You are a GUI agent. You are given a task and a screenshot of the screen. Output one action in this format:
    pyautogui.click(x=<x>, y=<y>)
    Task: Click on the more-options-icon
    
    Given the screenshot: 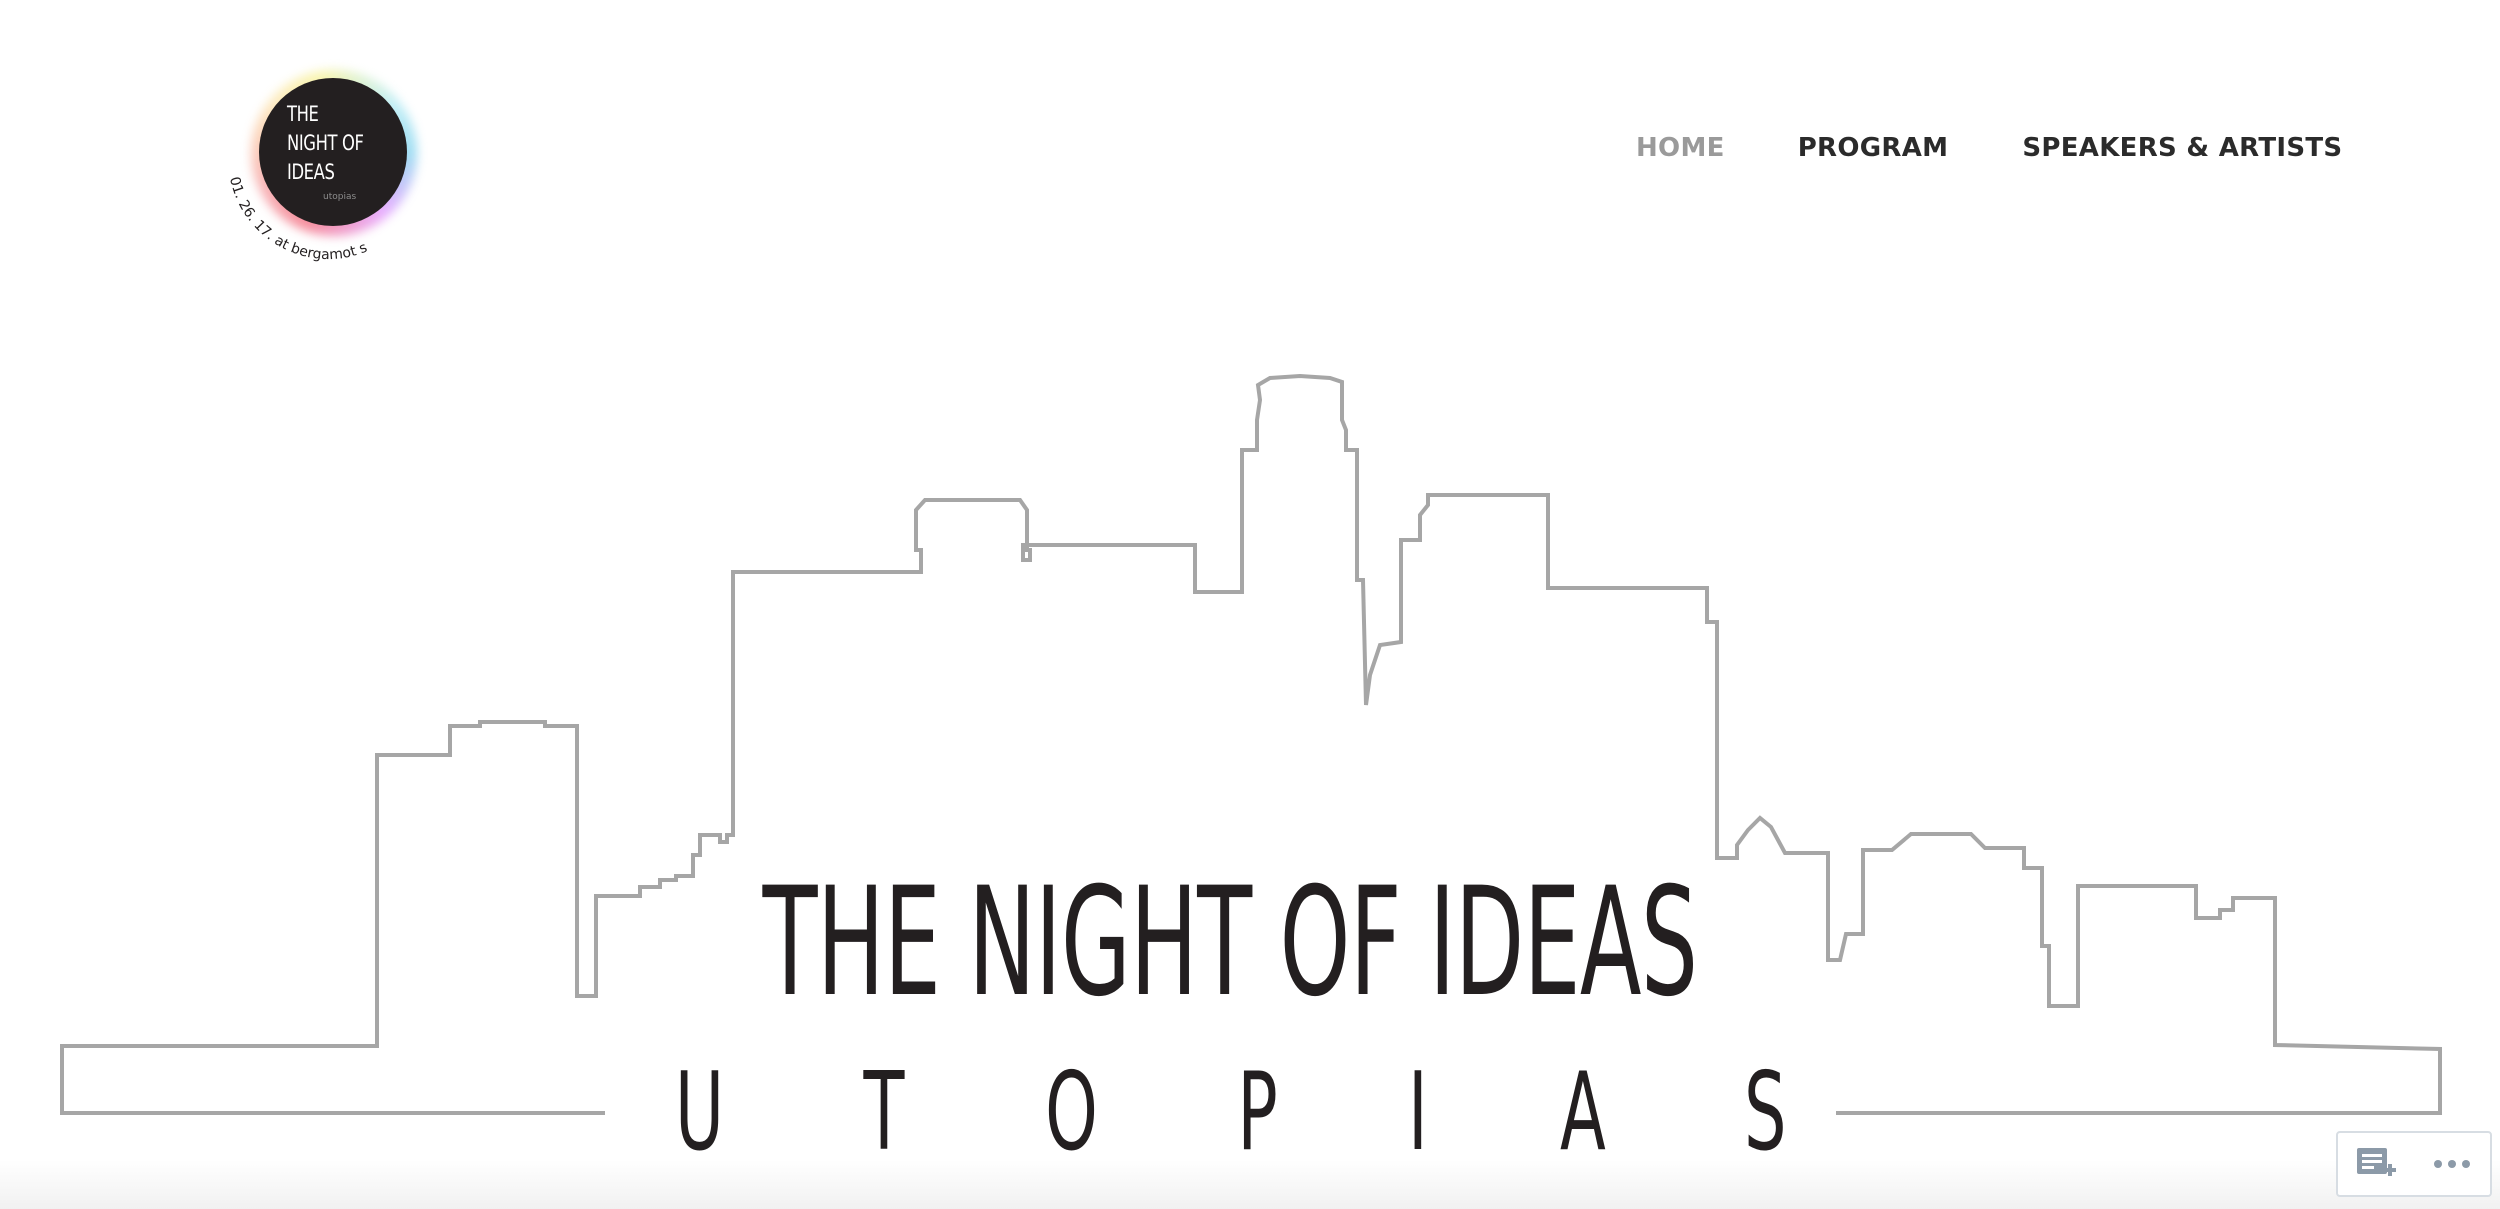 What is the action you would take?
    pyautogui.click(x=2452, y=1164)
    